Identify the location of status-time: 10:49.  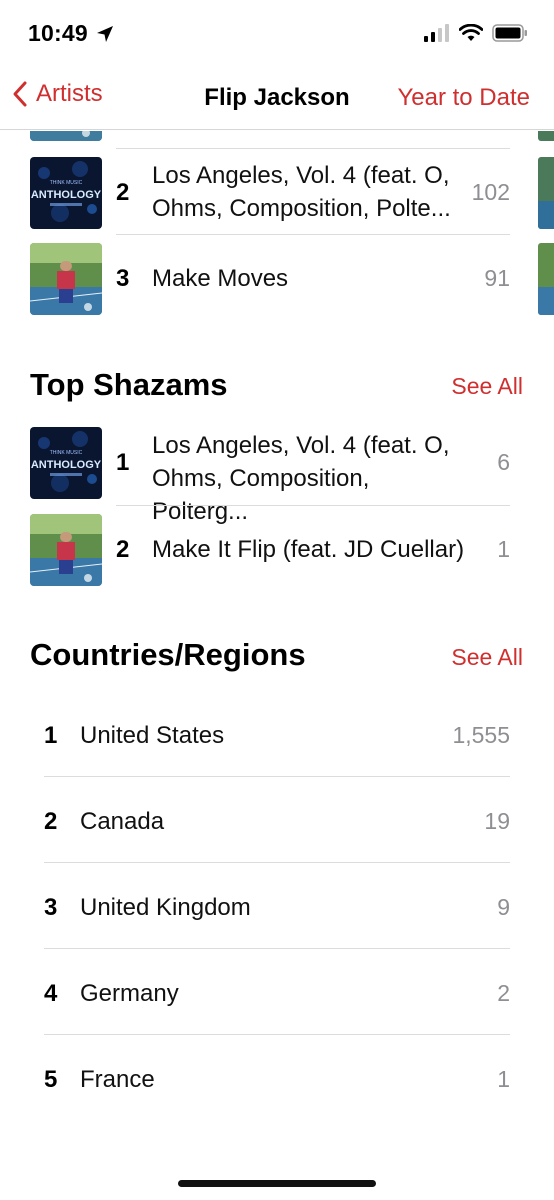
(71, 33).